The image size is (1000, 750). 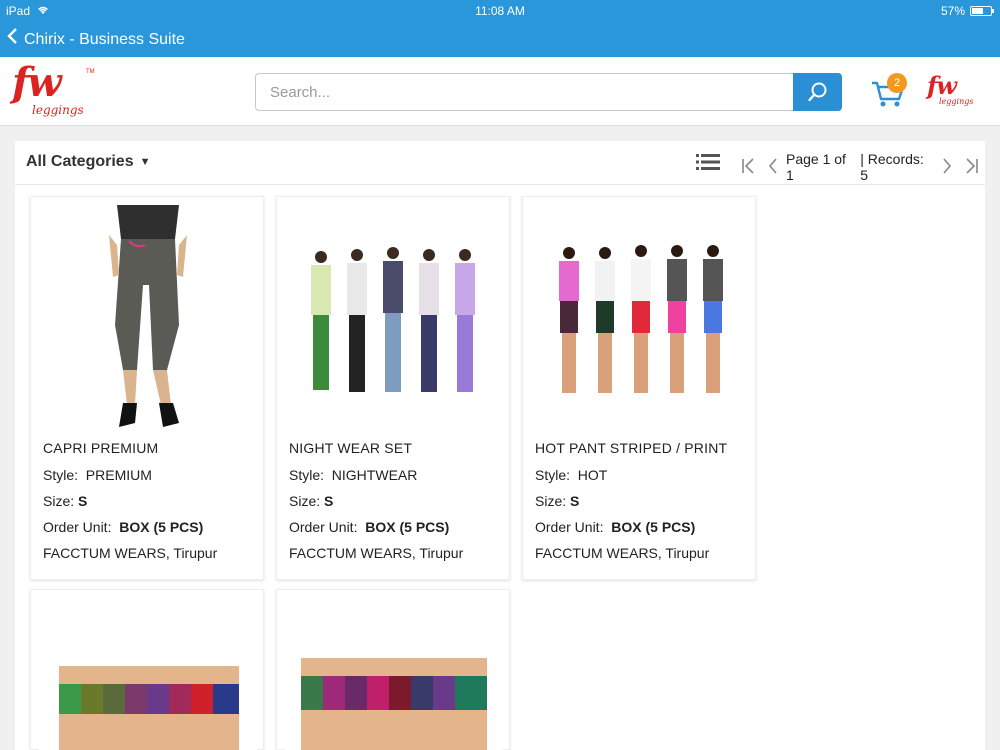 What do you see at coordinates (118, 475) in the screenshot?
I see `style-value: PREMIUM` at bounding box center [118, 475].